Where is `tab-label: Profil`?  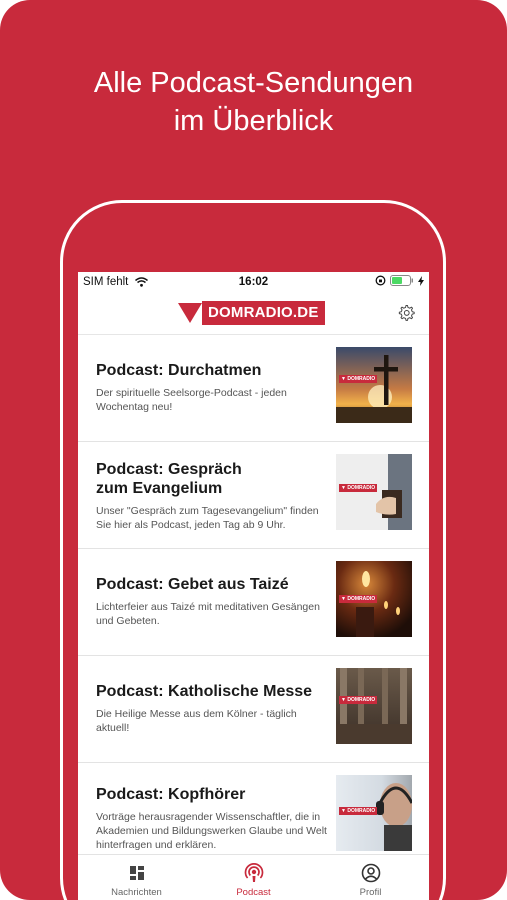
tab-label: Profil is located at coordinates (370, 892).